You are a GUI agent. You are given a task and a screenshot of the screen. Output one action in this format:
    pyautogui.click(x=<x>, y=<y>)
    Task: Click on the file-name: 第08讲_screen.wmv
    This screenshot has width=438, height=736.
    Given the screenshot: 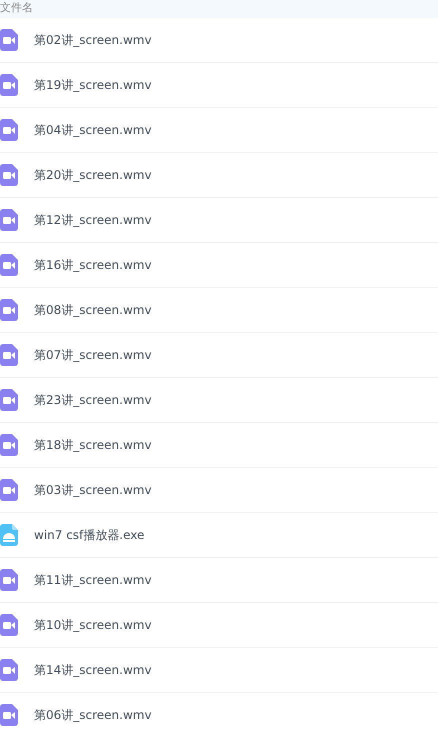 What is the action you would take?
    pyautogui.click(x=93, y=310)
    